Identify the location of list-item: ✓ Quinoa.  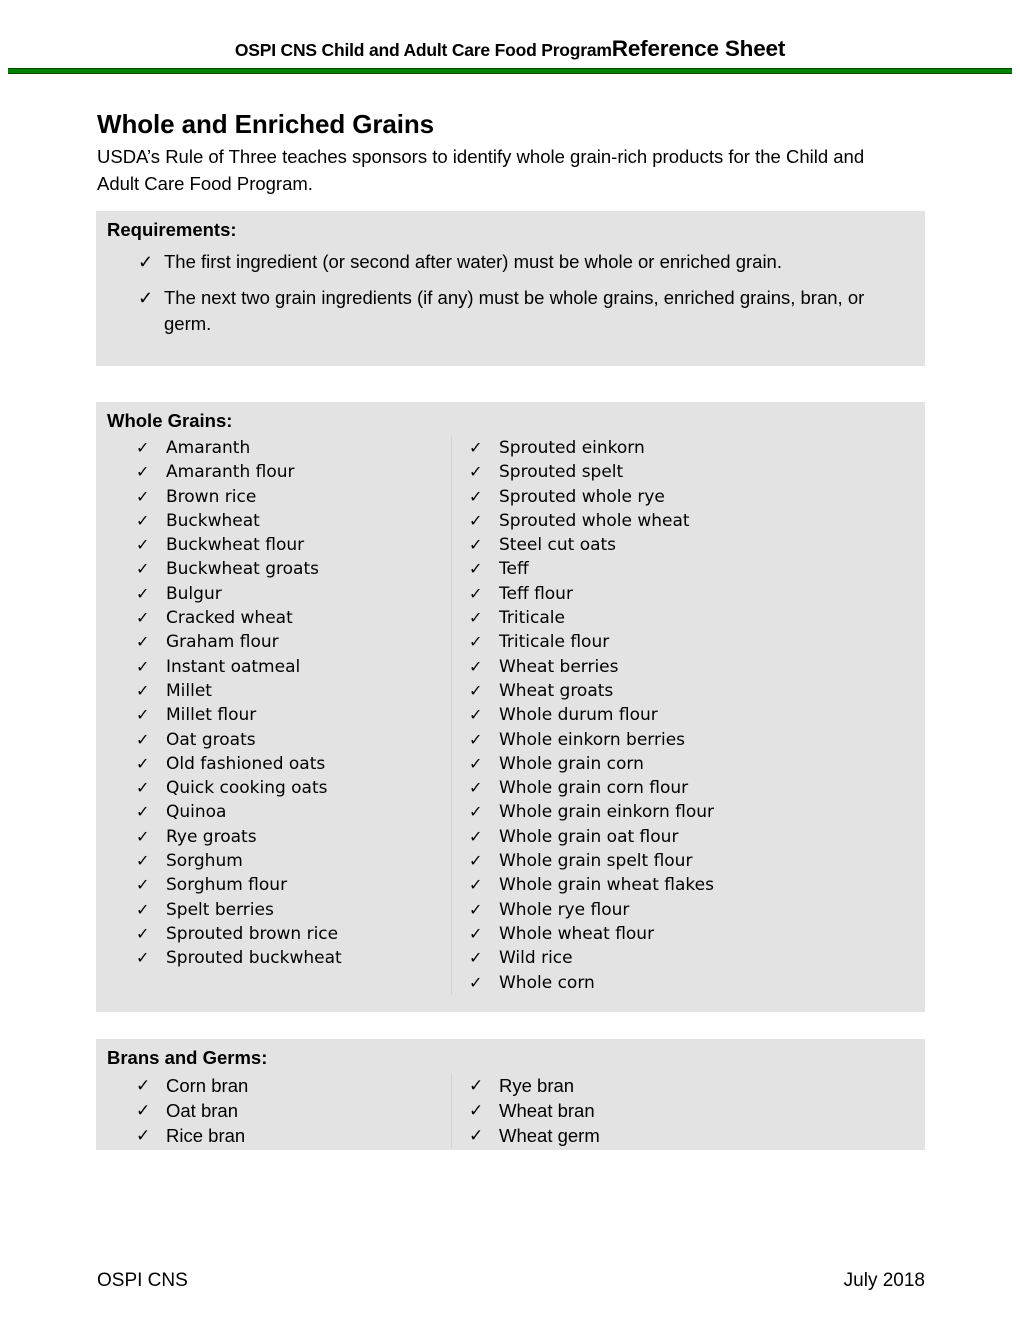
(273, 812).